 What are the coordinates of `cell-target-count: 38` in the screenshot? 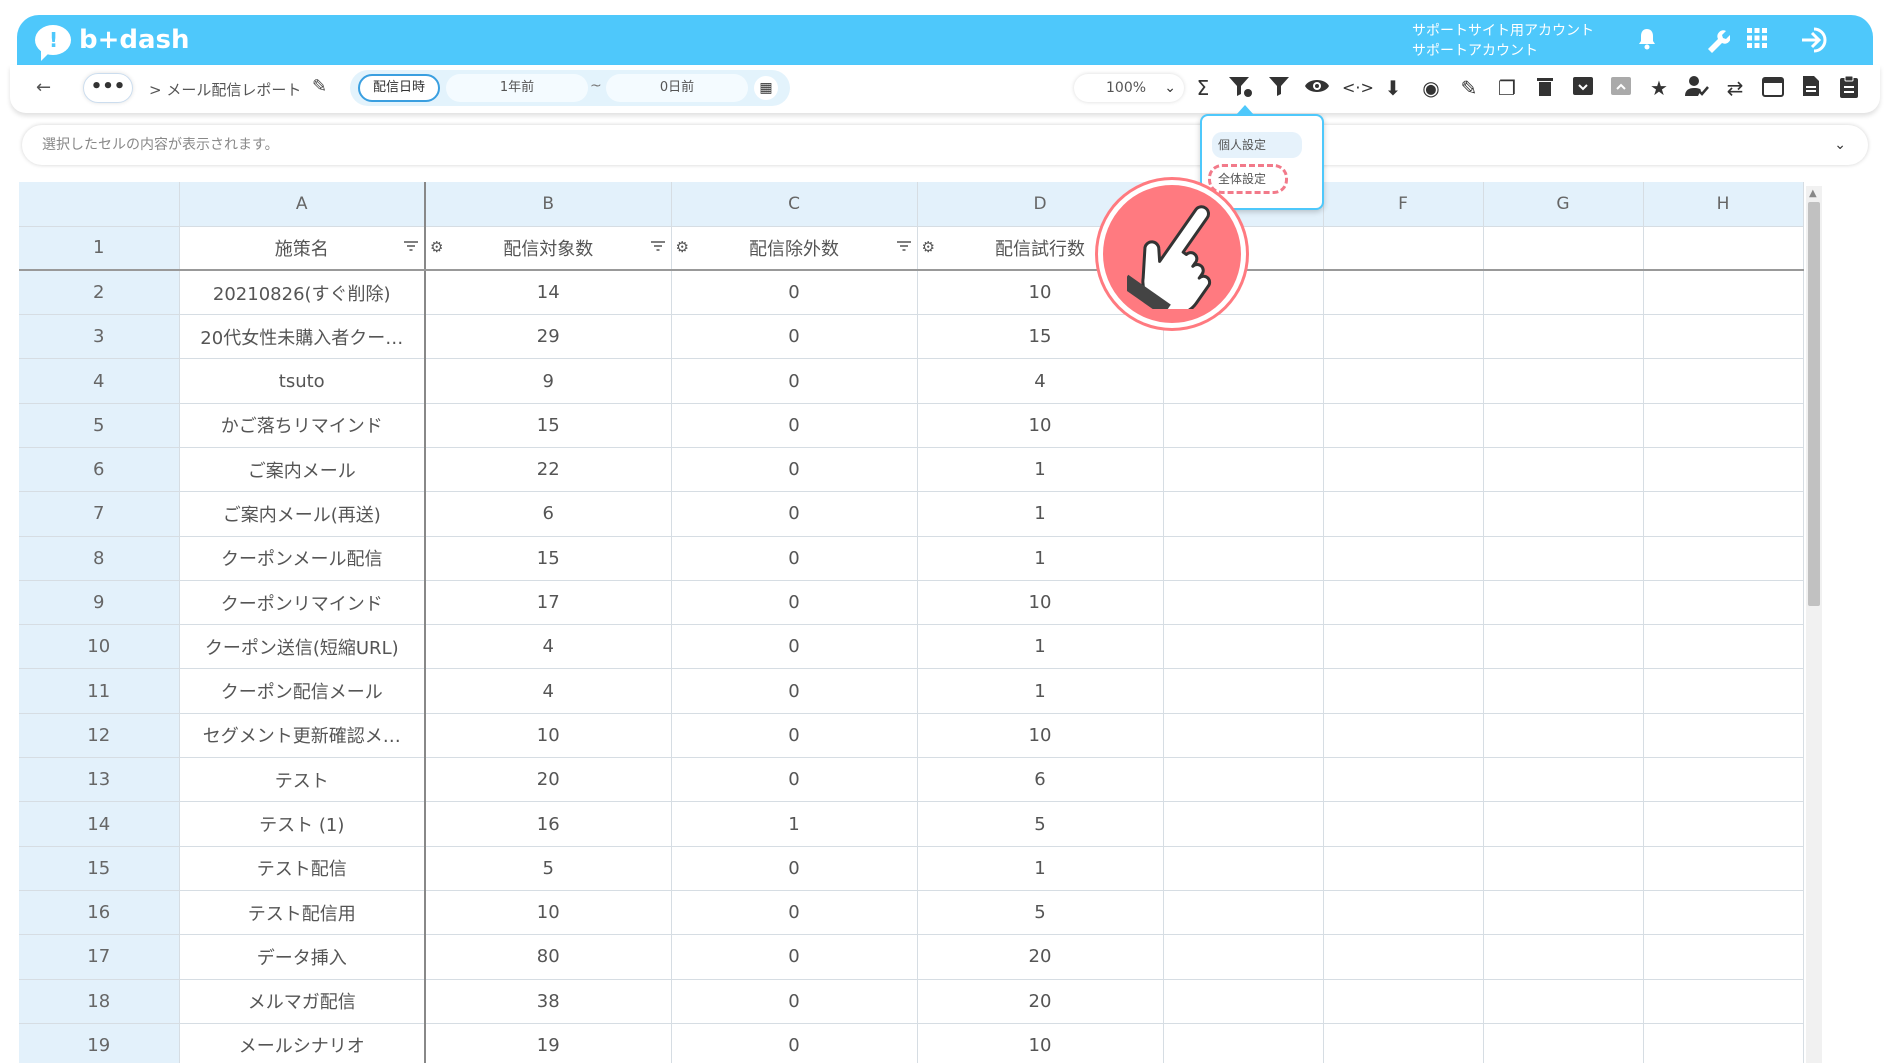 It's located at (548, 1001).